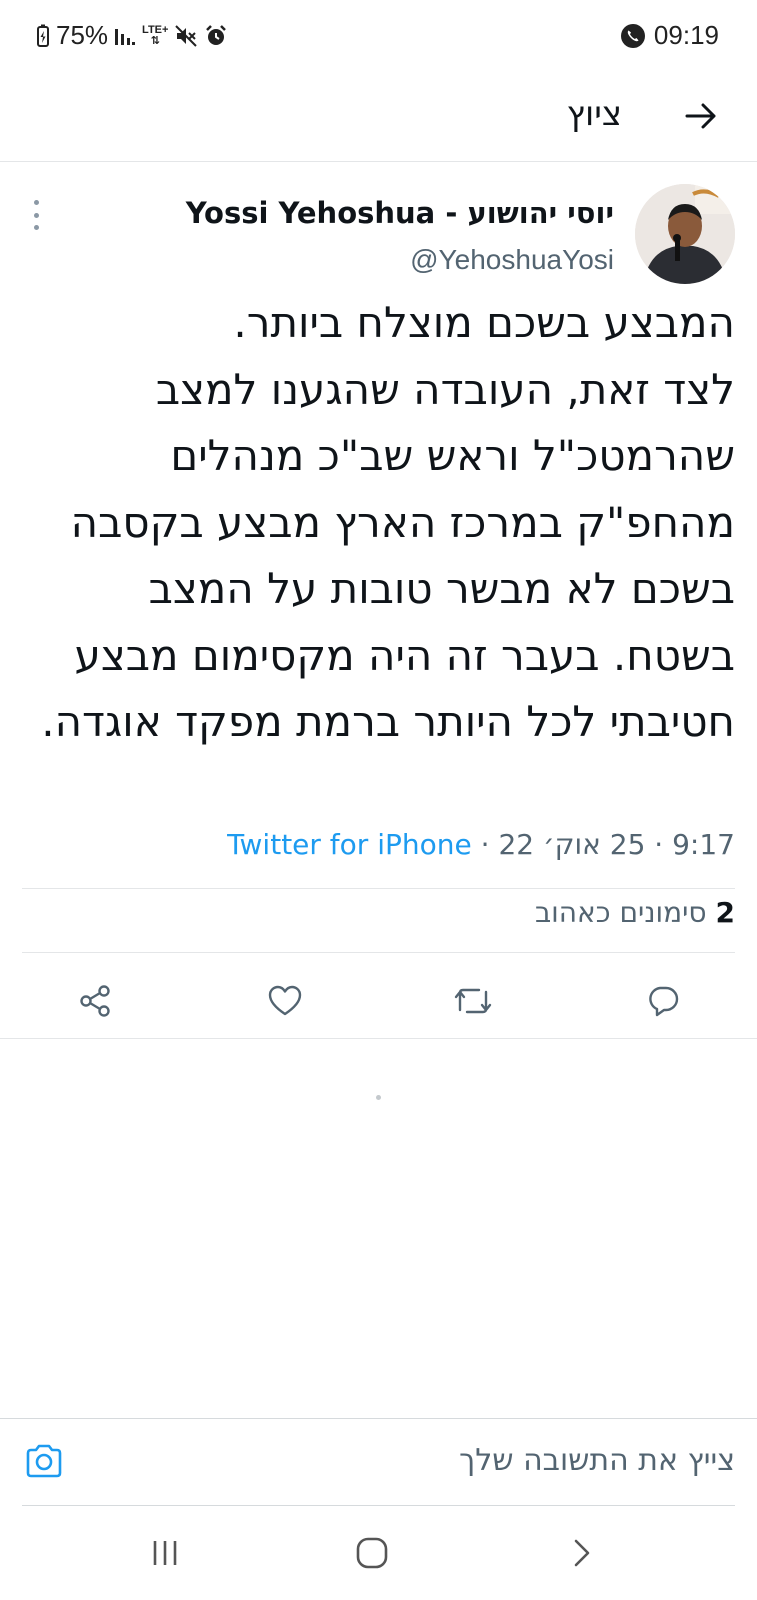 The height and width of the screenshot is (1600, 757). Describe the element at coordinates (186, 36) in the screenshot. I see `mute-icon` at that location.